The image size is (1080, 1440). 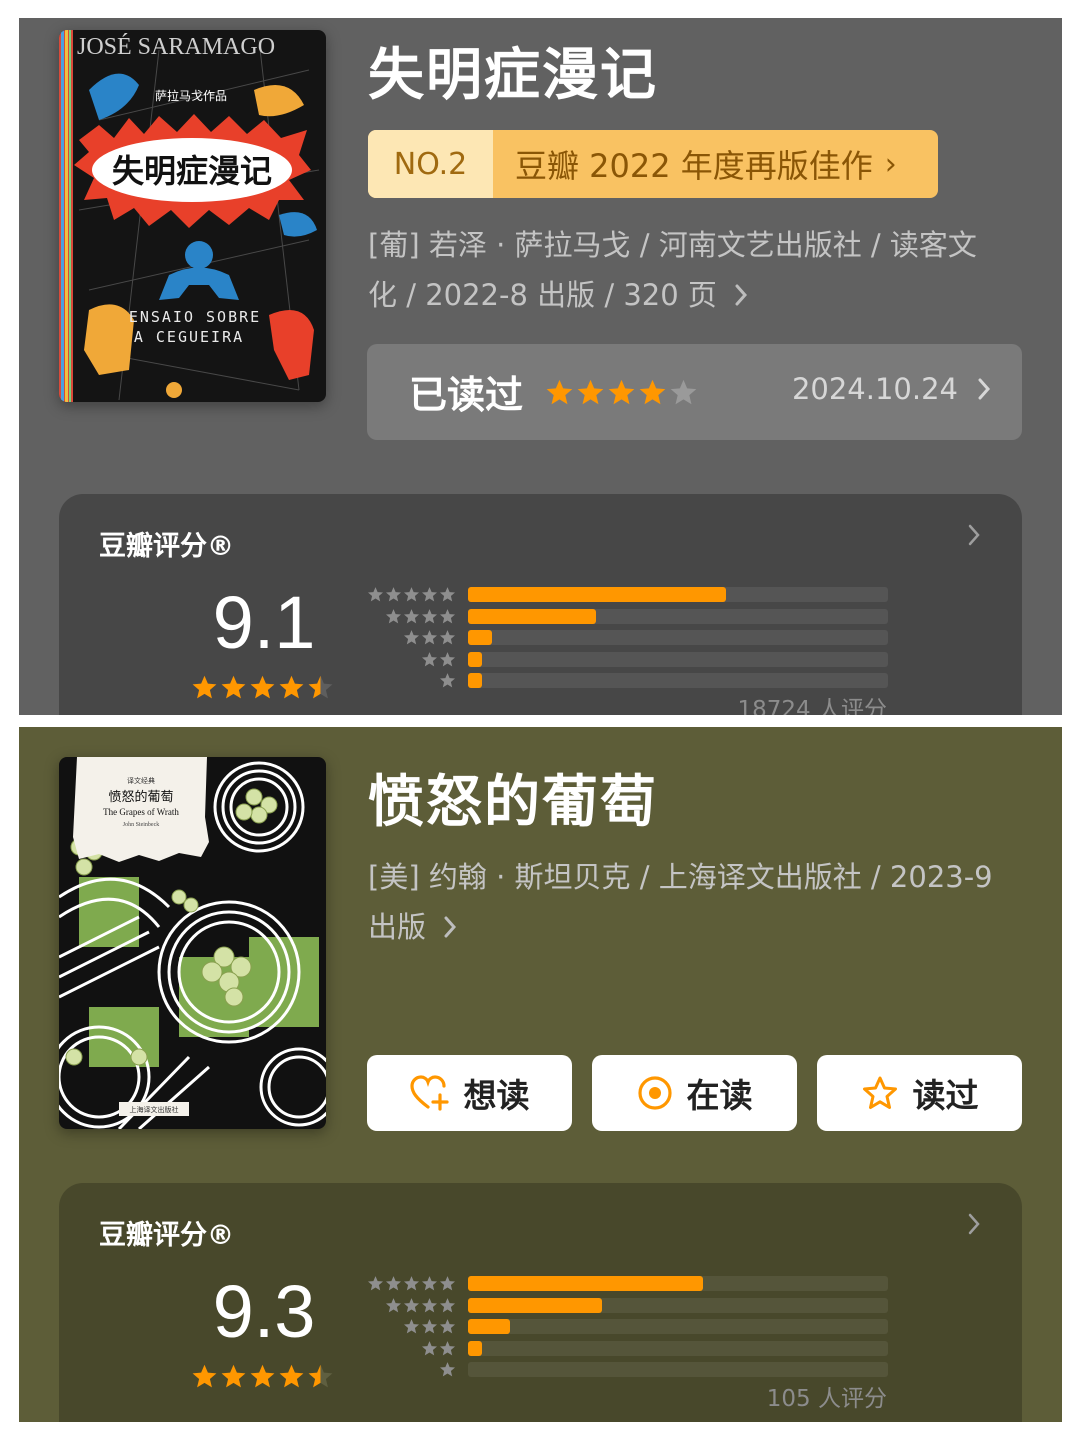 What do you see at coordinates (826, 1399) in the screenshot?
I see `rating-count: 105 人评分` at bounding box center [826, 1399].